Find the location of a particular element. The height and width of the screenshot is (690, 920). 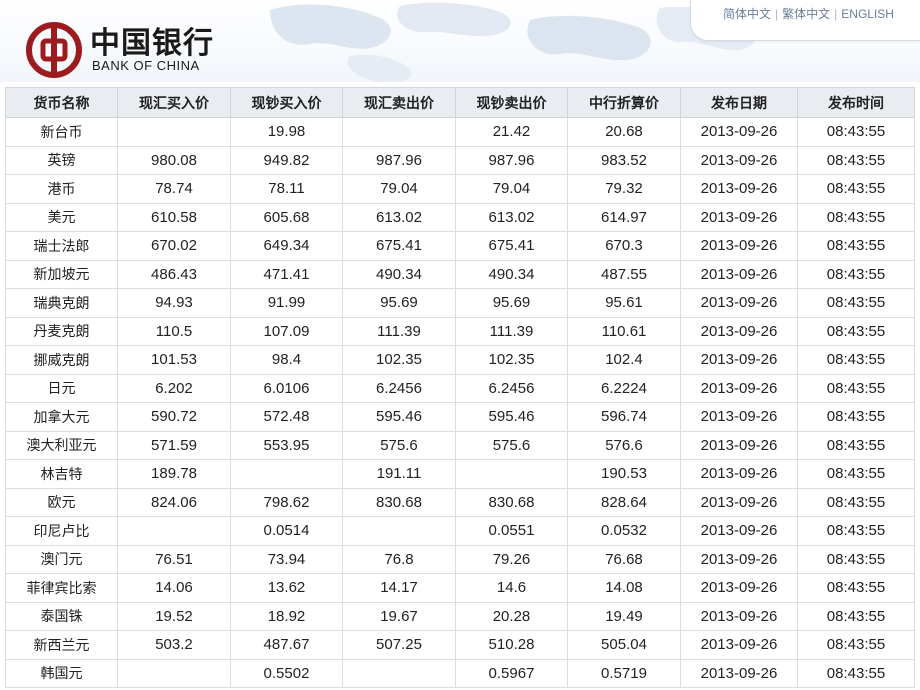

boc-conversion-rate: 20.68 is located at coordinates (624, 132).